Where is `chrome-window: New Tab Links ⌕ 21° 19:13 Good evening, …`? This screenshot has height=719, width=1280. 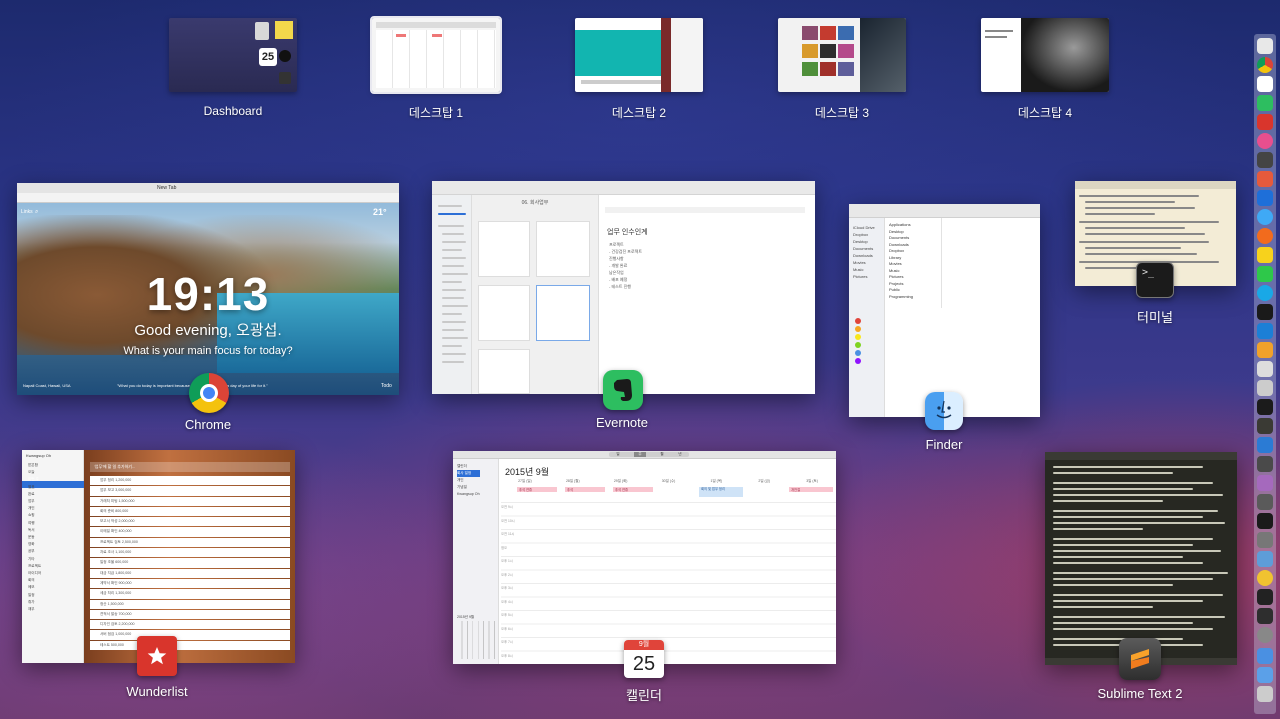
chrome-window: New Tab Links ⌕ 21° 19:13 Good evening, … is located at coordinates (208, 289).